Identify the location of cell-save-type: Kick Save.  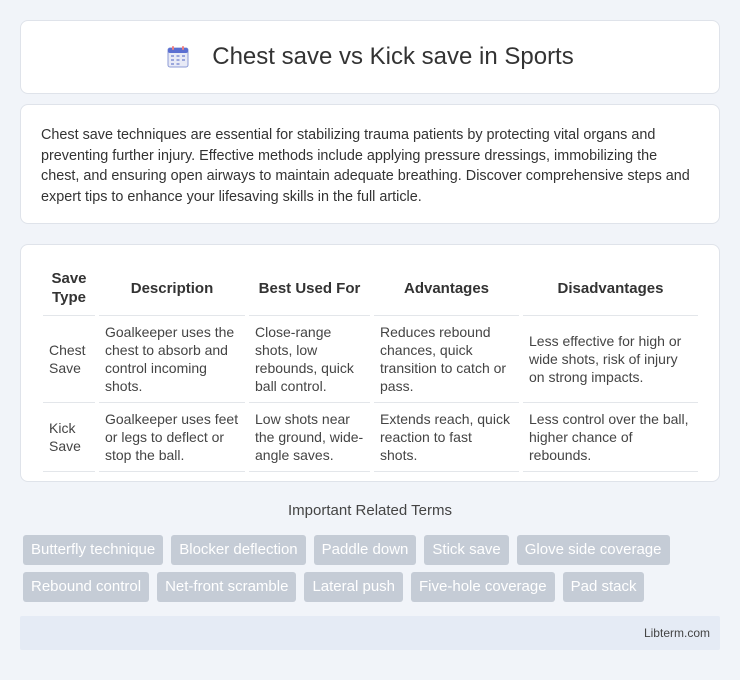
(70, 437).